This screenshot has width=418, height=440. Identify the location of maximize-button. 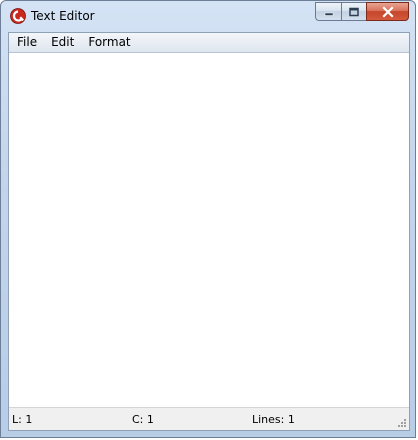
(353, 11).